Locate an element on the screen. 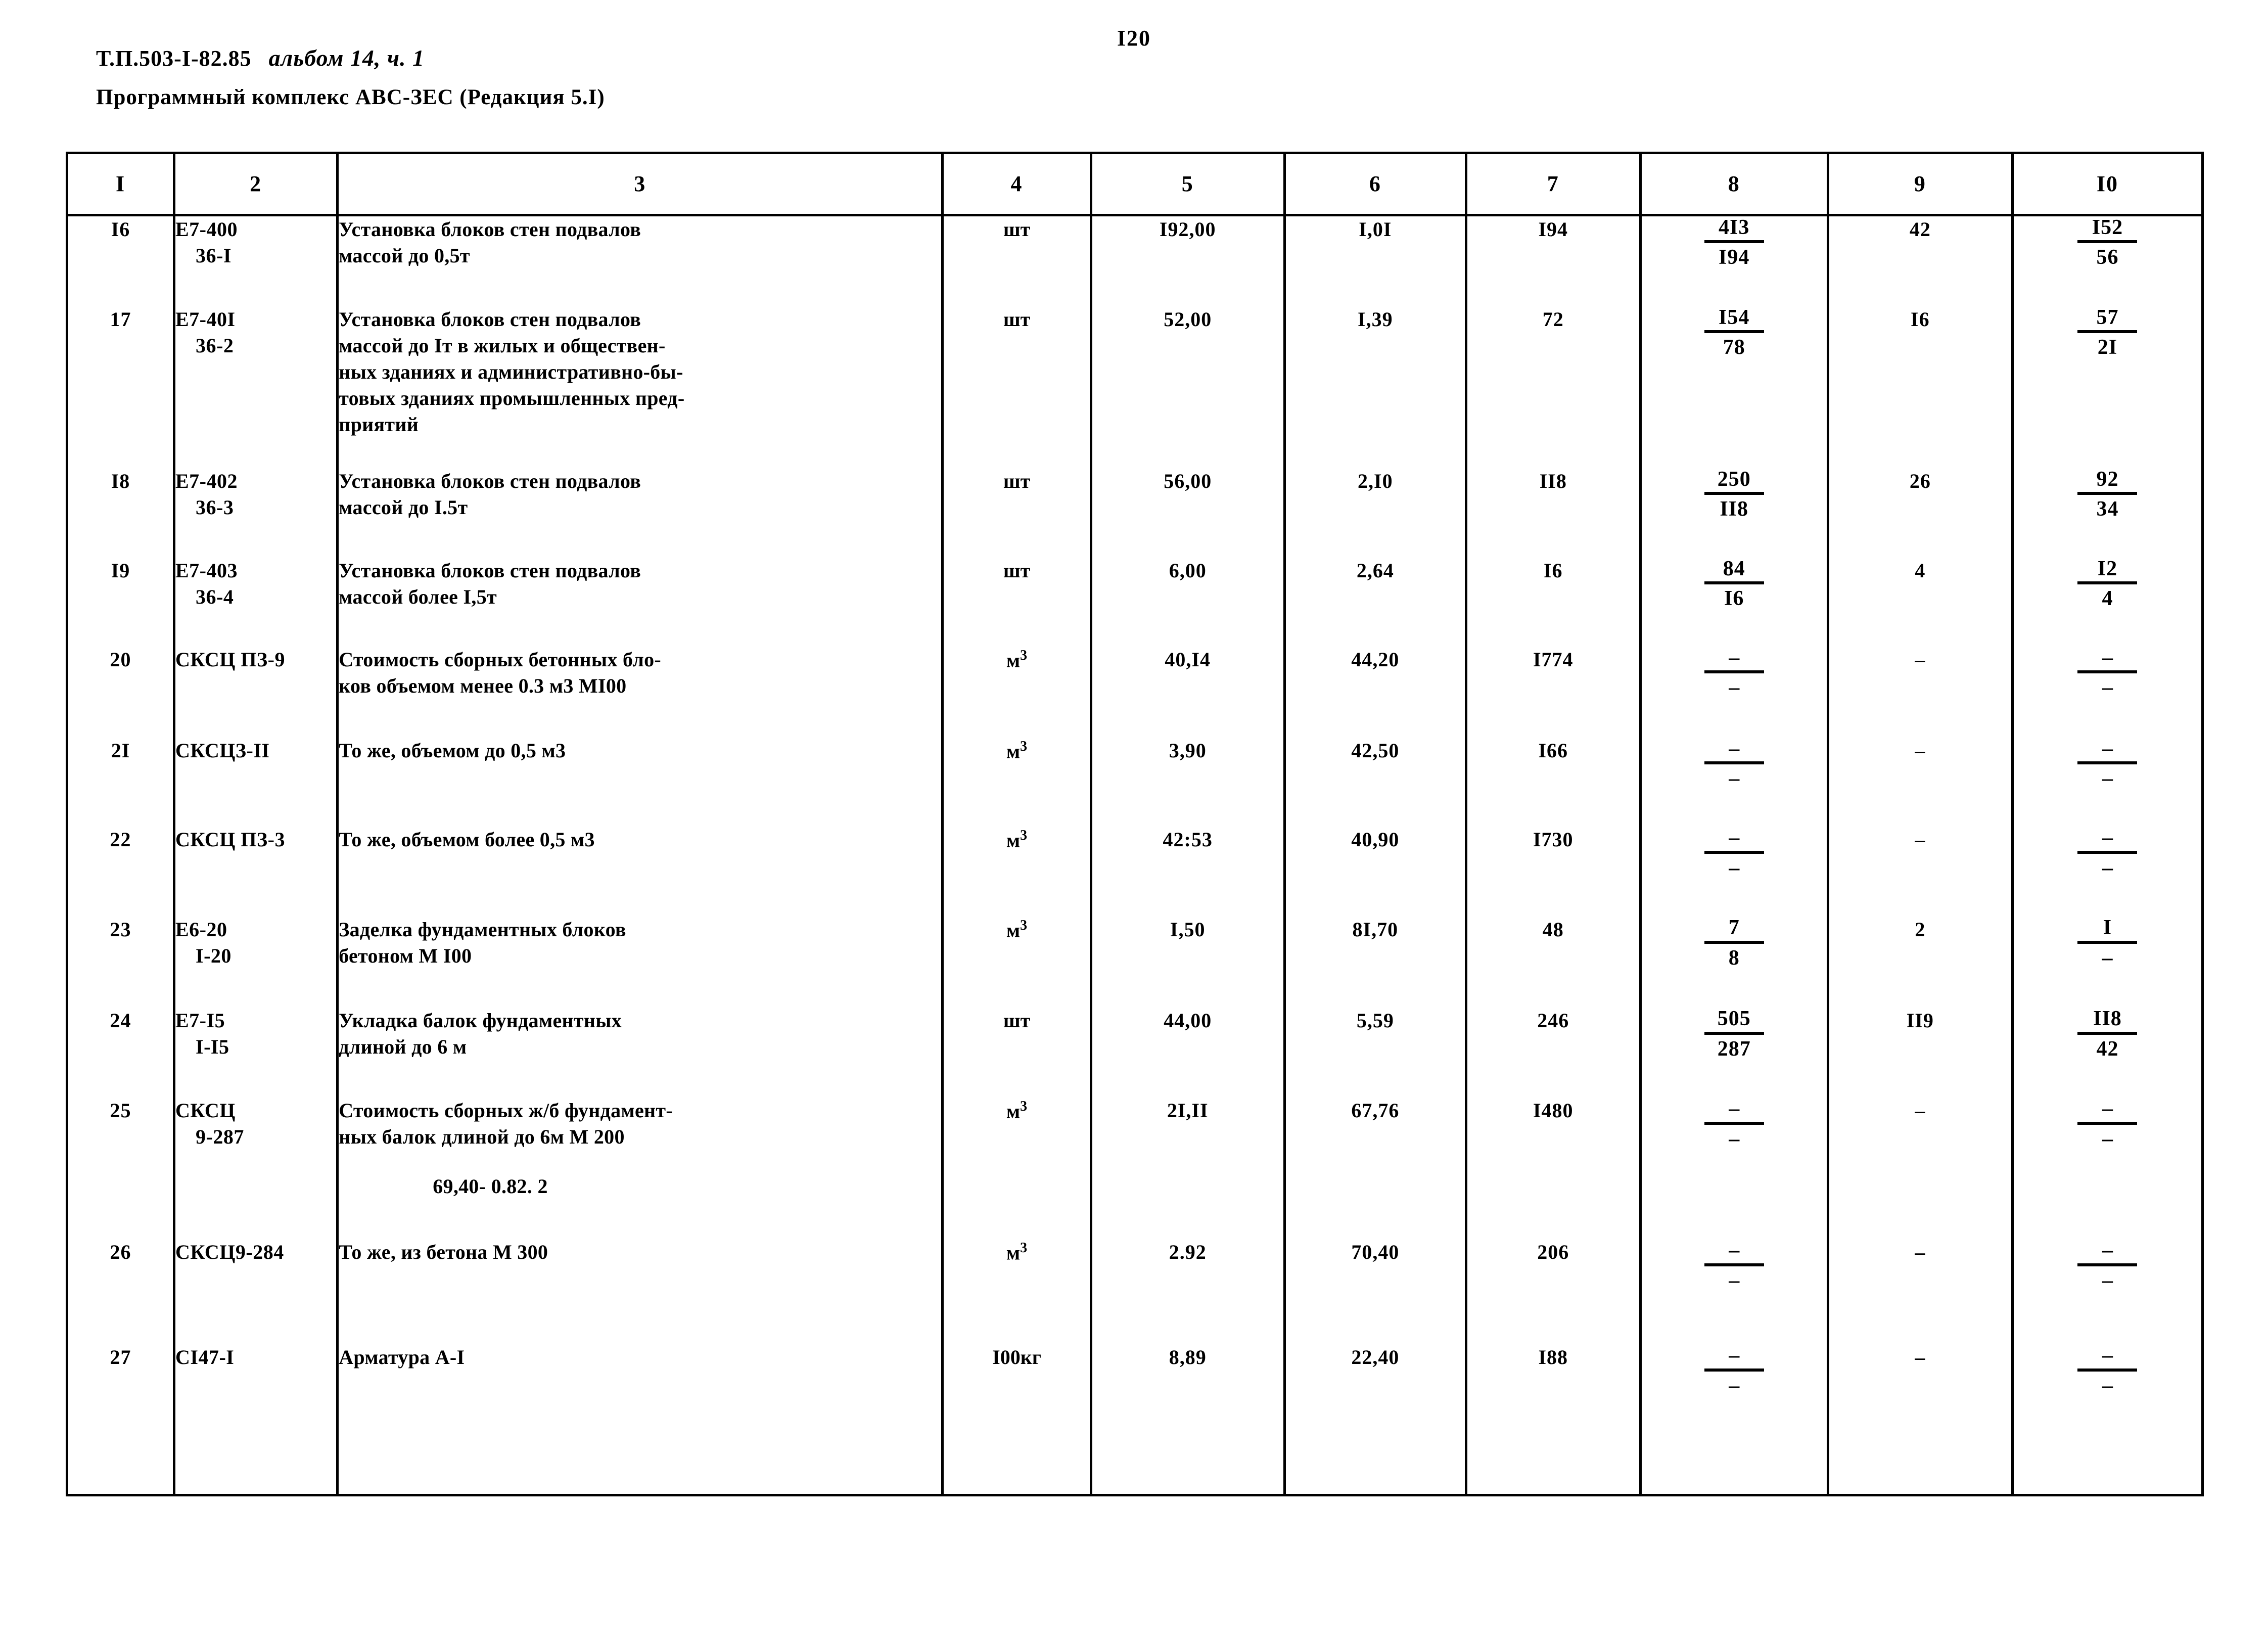  row-value-col5: 6,00 is located at coordinates (1187, 602).